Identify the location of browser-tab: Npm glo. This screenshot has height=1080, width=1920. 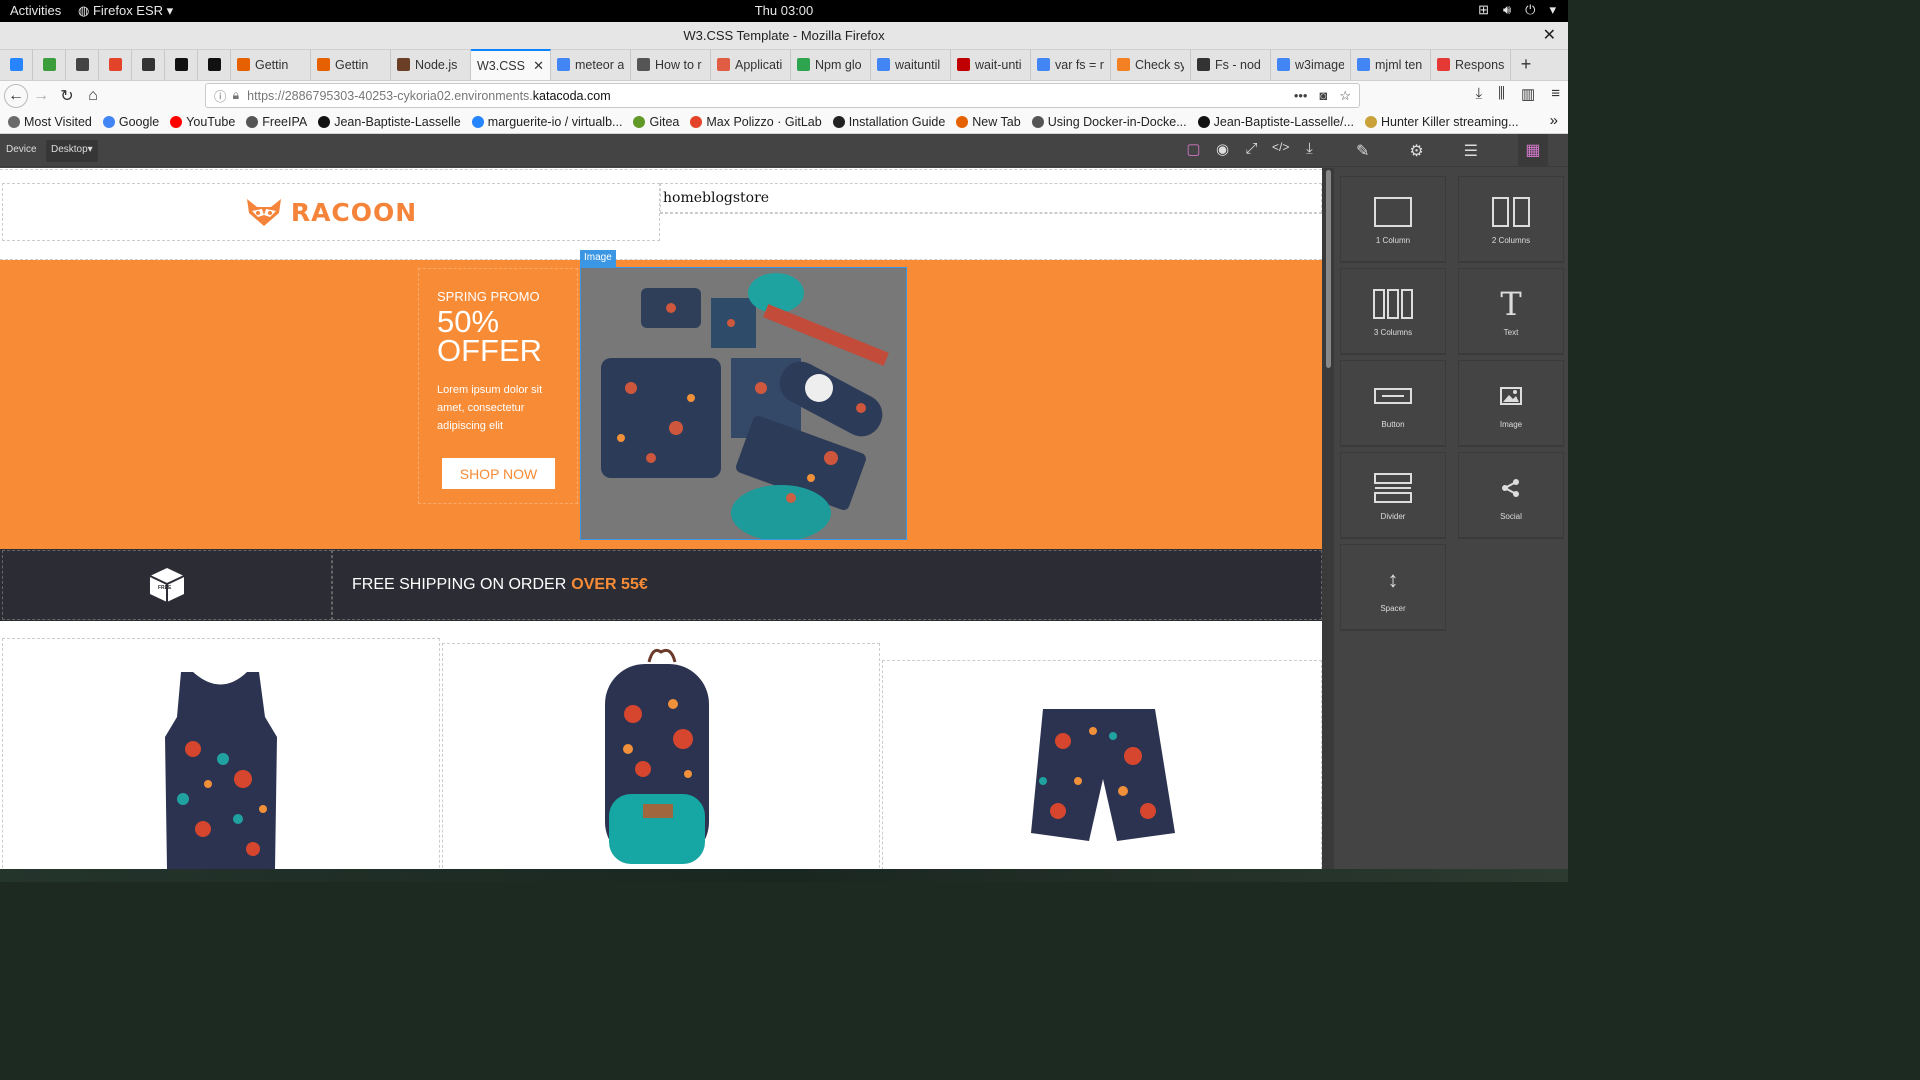
(831, 64).